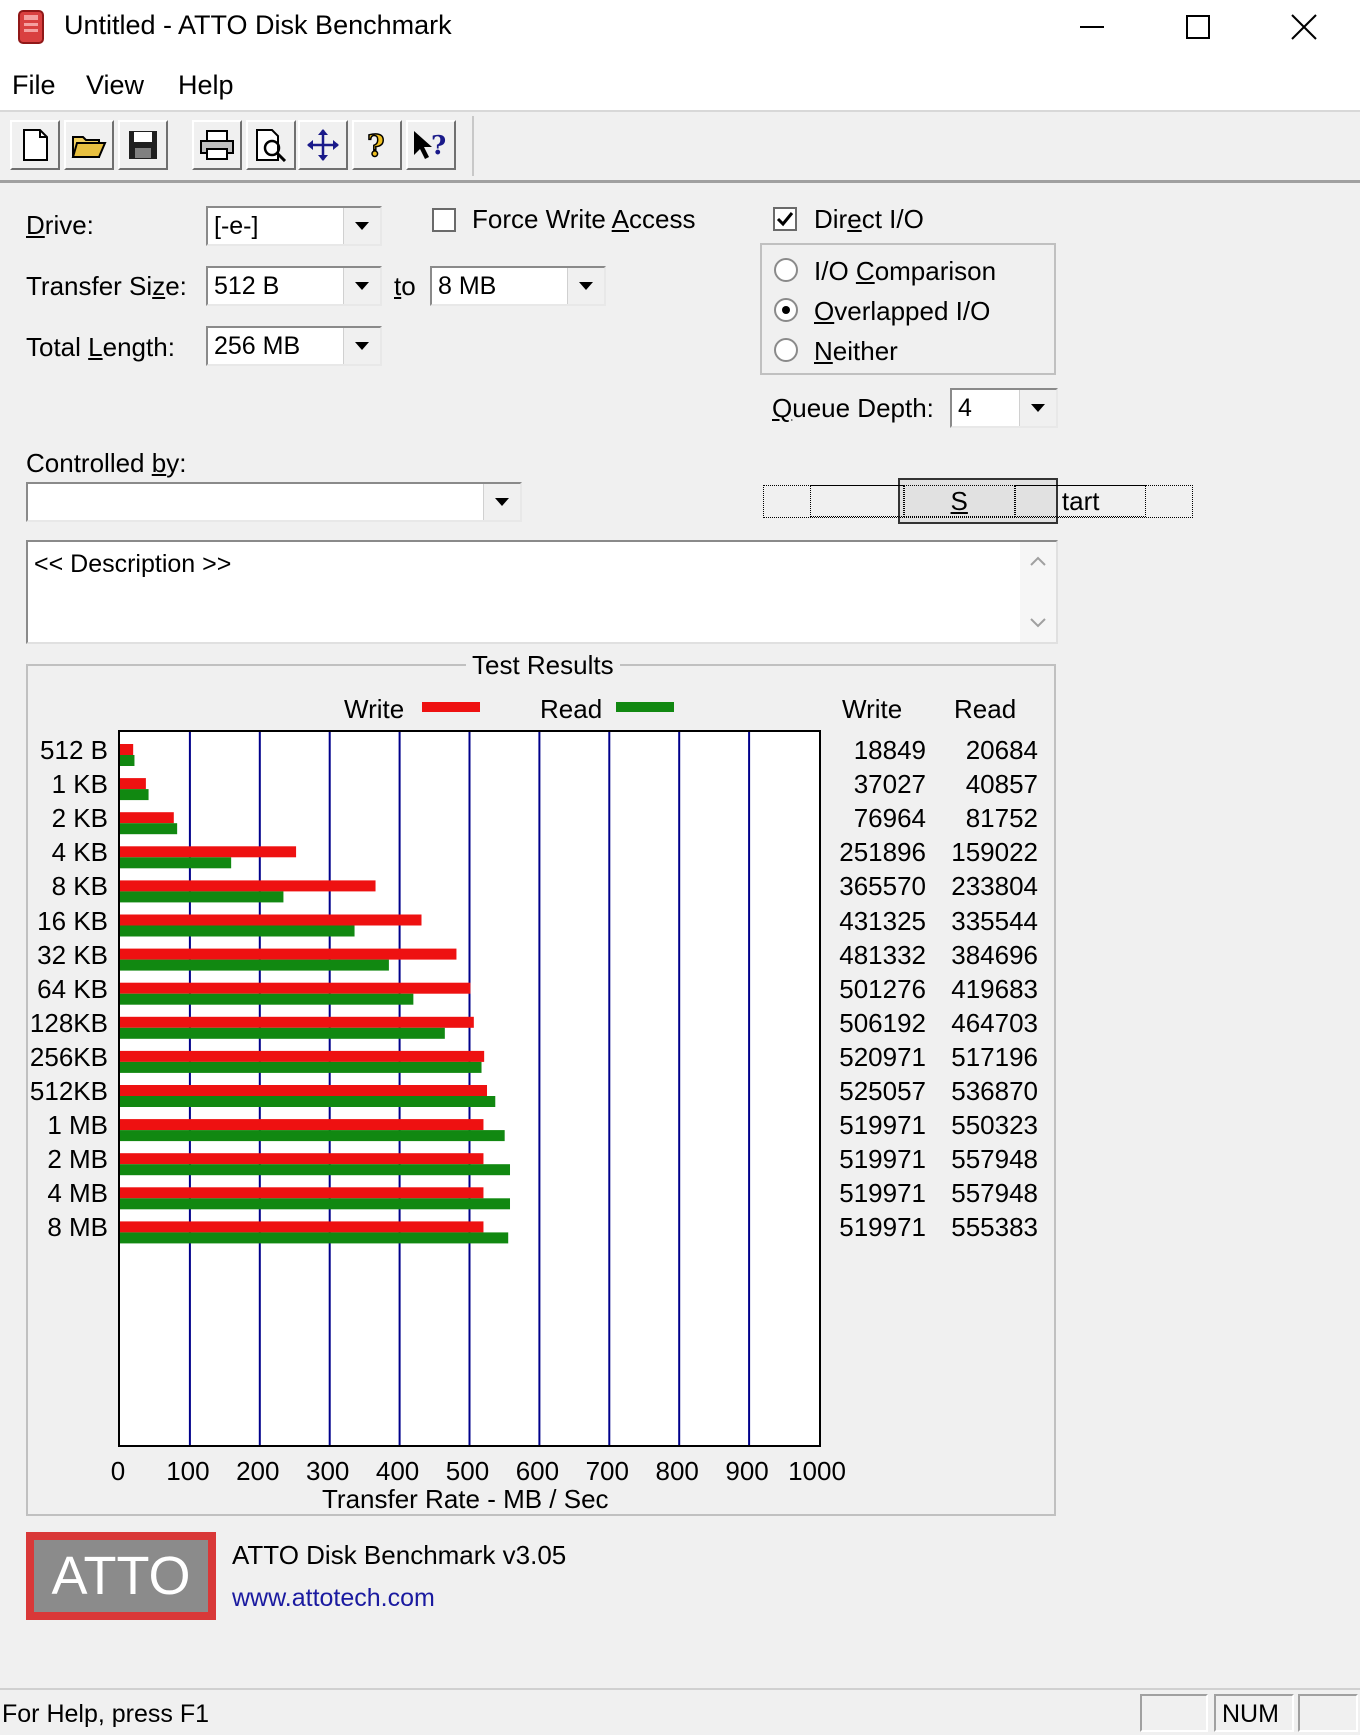 The image size is (1360, 1735). I want to click on category-label: 64 KB, so click(72, 988).